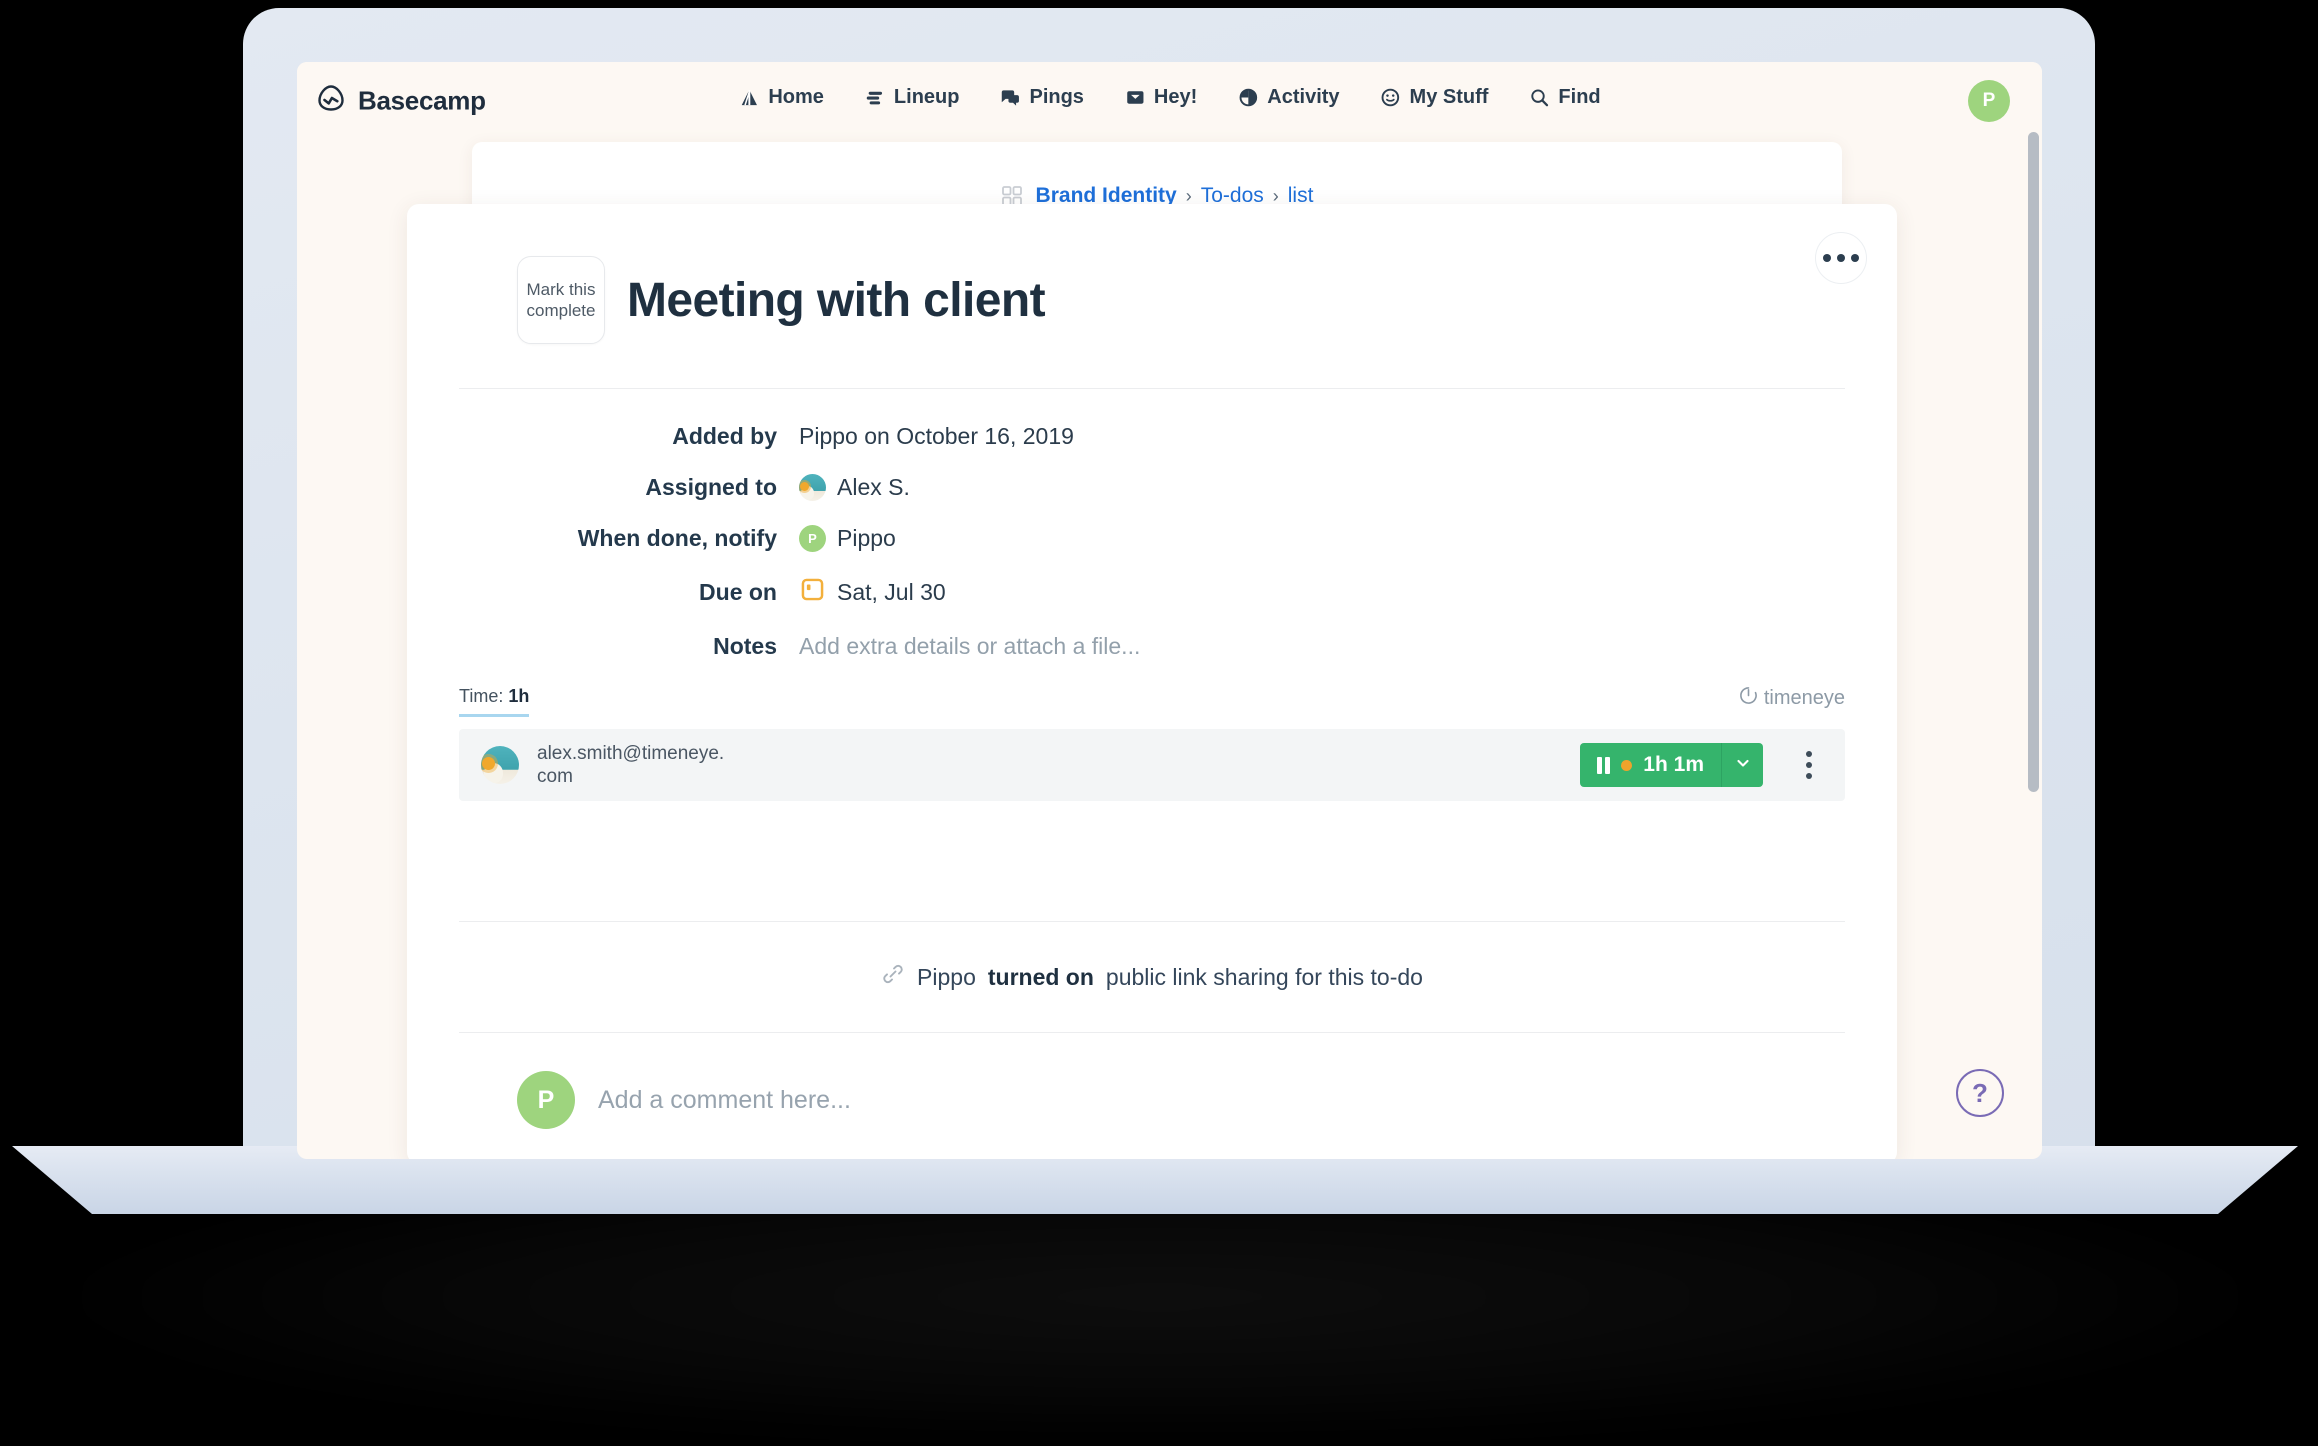 The width and height of the screenshot is (2318, 1446). I want to click on timeneye-circle-icon, so click(1748, 698).